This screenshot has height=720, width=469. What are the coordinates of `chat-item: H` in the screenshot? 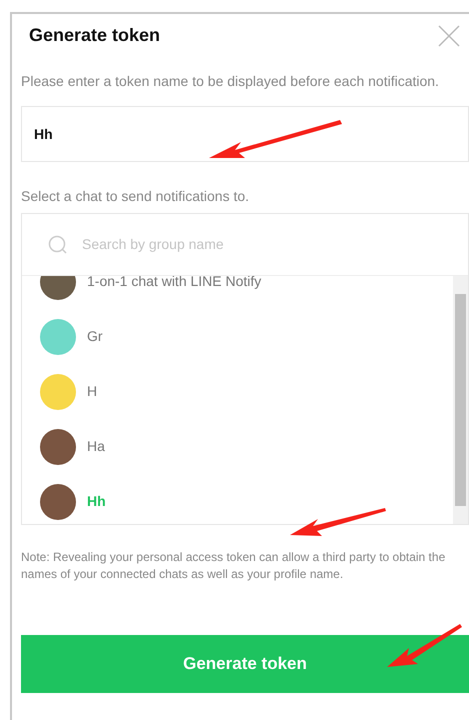 It's located at (92, 391).